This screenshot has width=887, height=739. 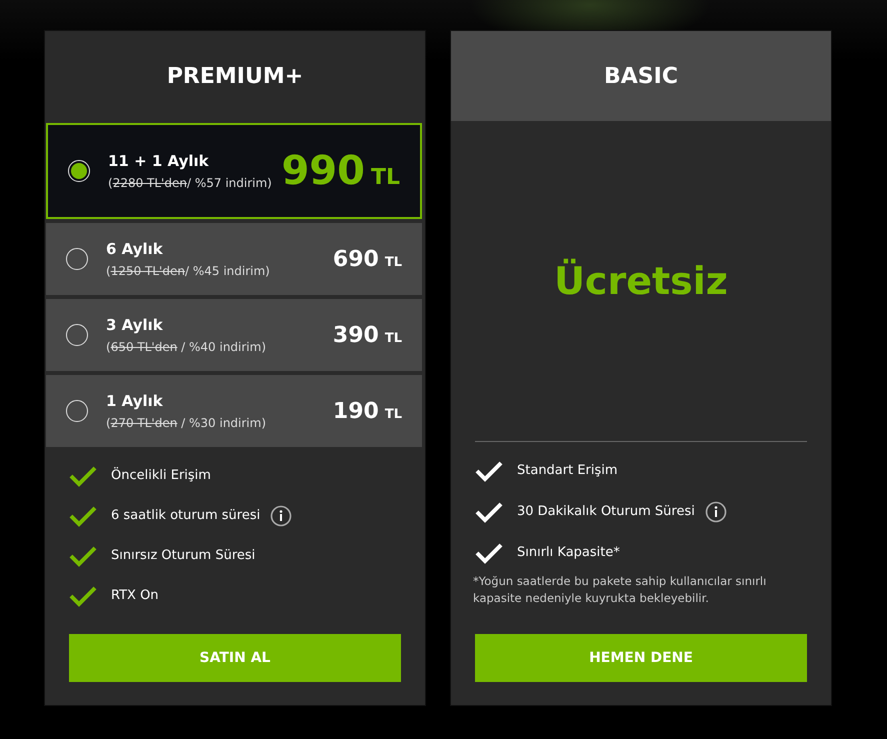 What do you see at coordinates (135, 325) in the screenshot?
I see `option-label: 3 Aylık` at bounding box center [135, 325].